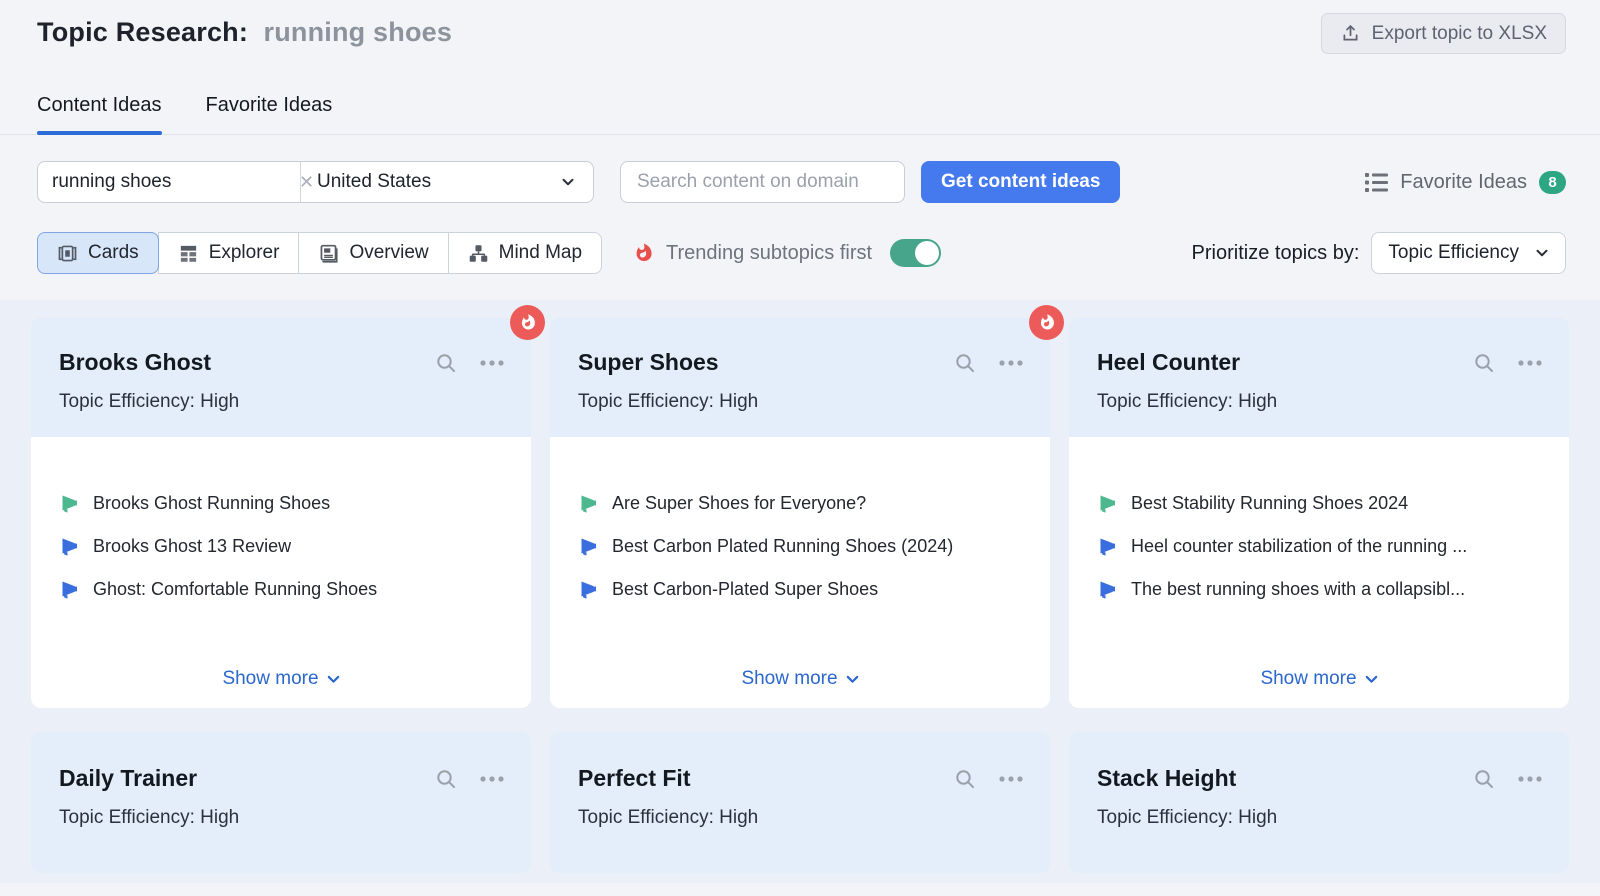 This screenshot has height=896, width=1600. Describe the element at coordinates (1270, 503) in the screenshot. I see `headline-text: Best Stability Running Shoes 2024` at that location.